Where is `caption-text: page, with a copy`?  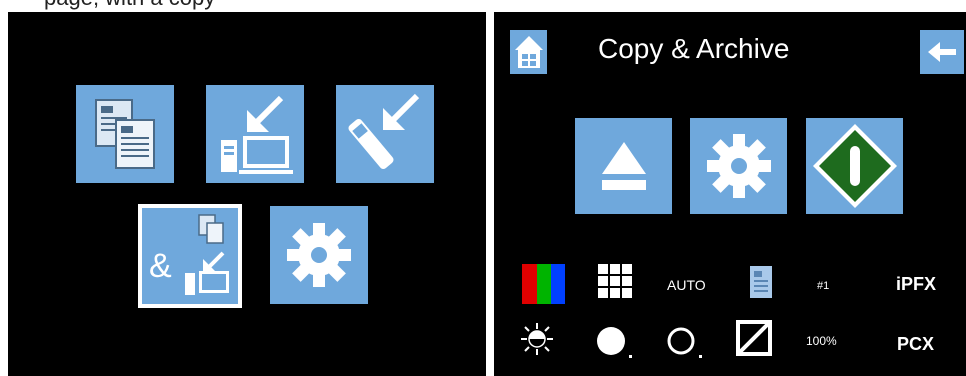 caption-text: page, with a copy is located at coordinates (129, 5).